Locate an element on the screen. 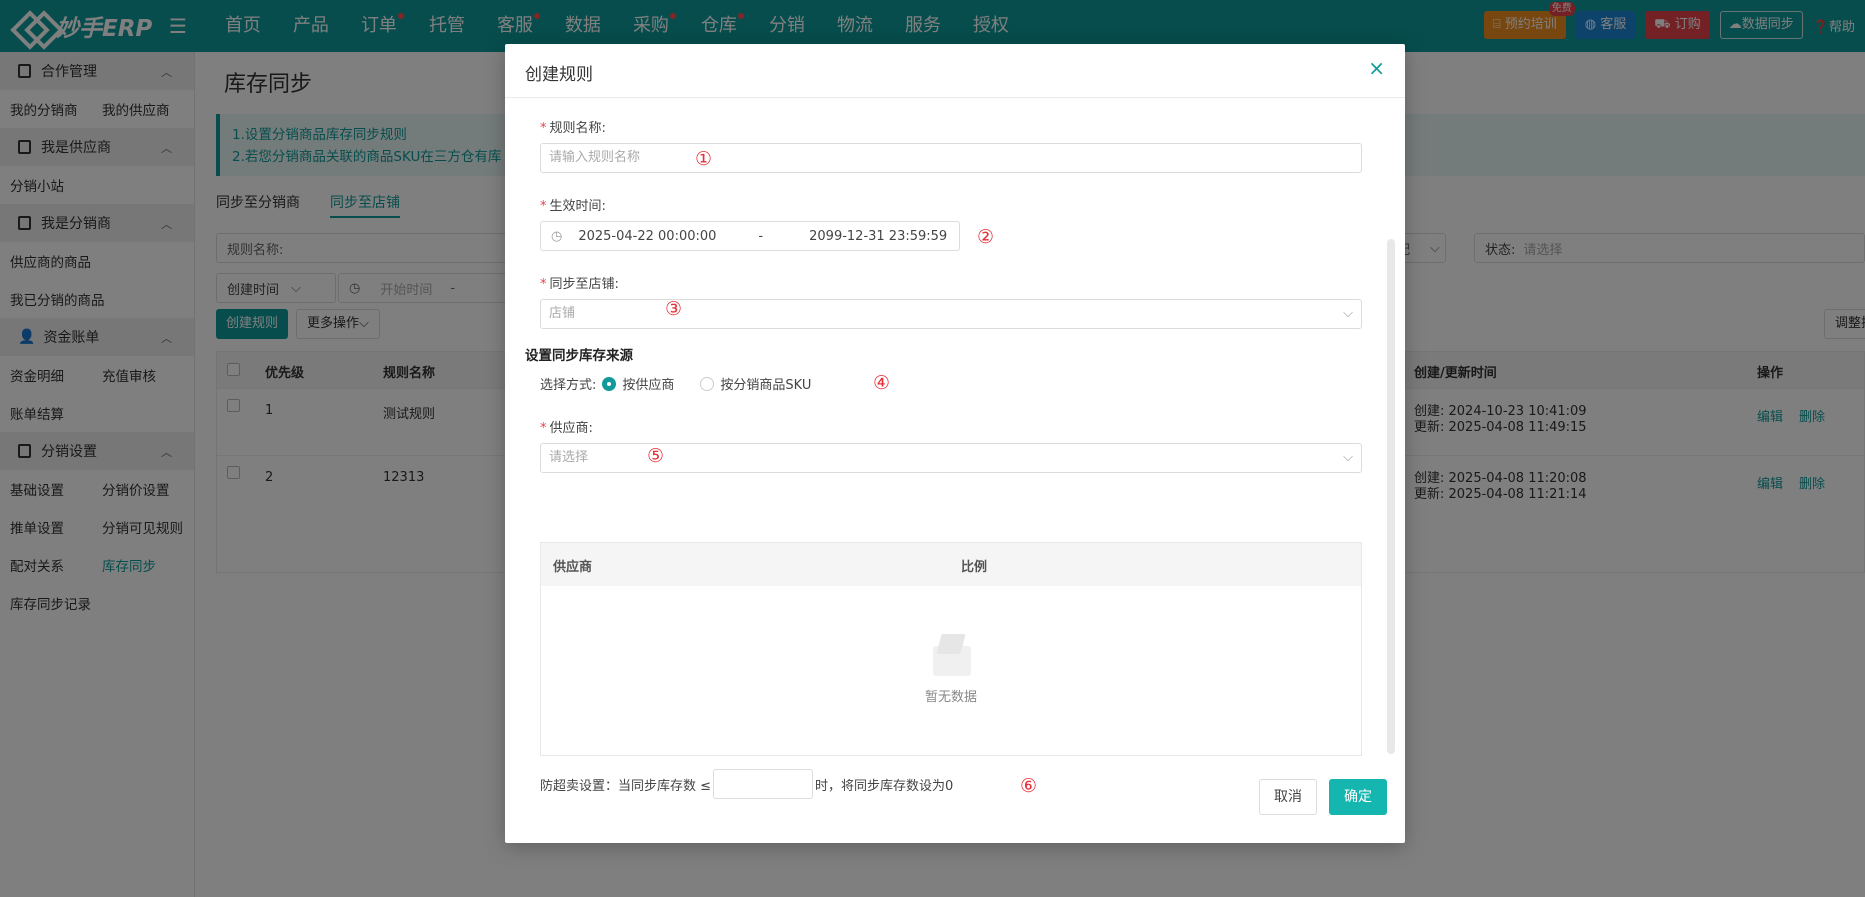 This screenshot has height=897, width=1865. annotation-2: ② is located at coordinates (986, 237).